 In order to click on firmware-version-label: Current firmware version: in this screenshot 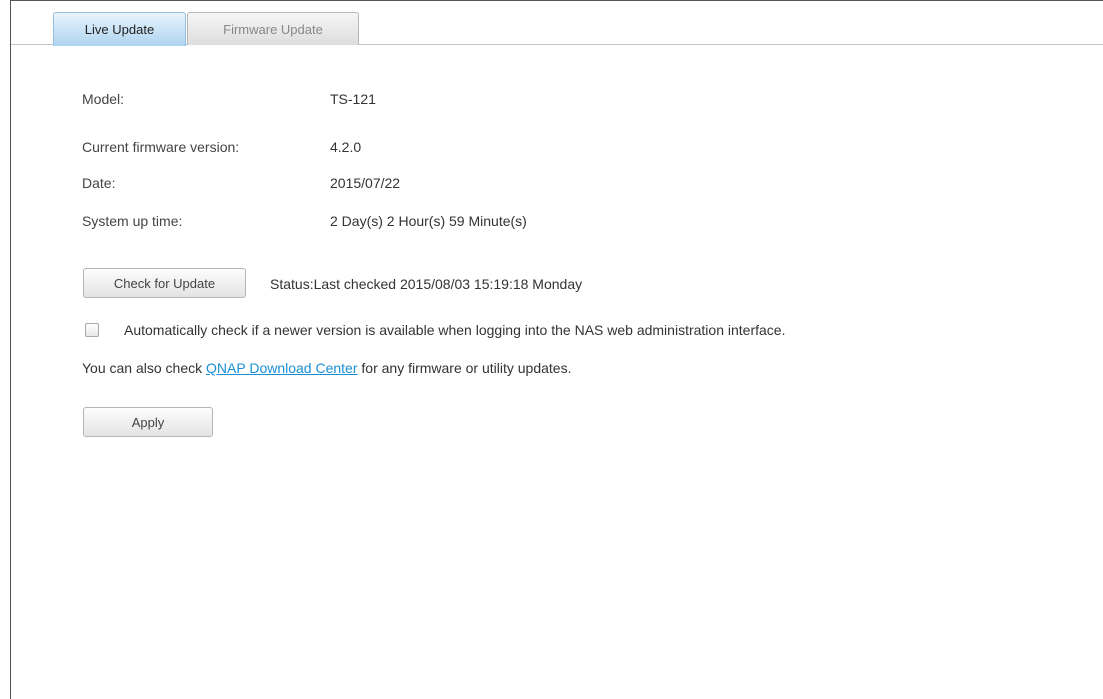, I will do `click(161, 147)`.